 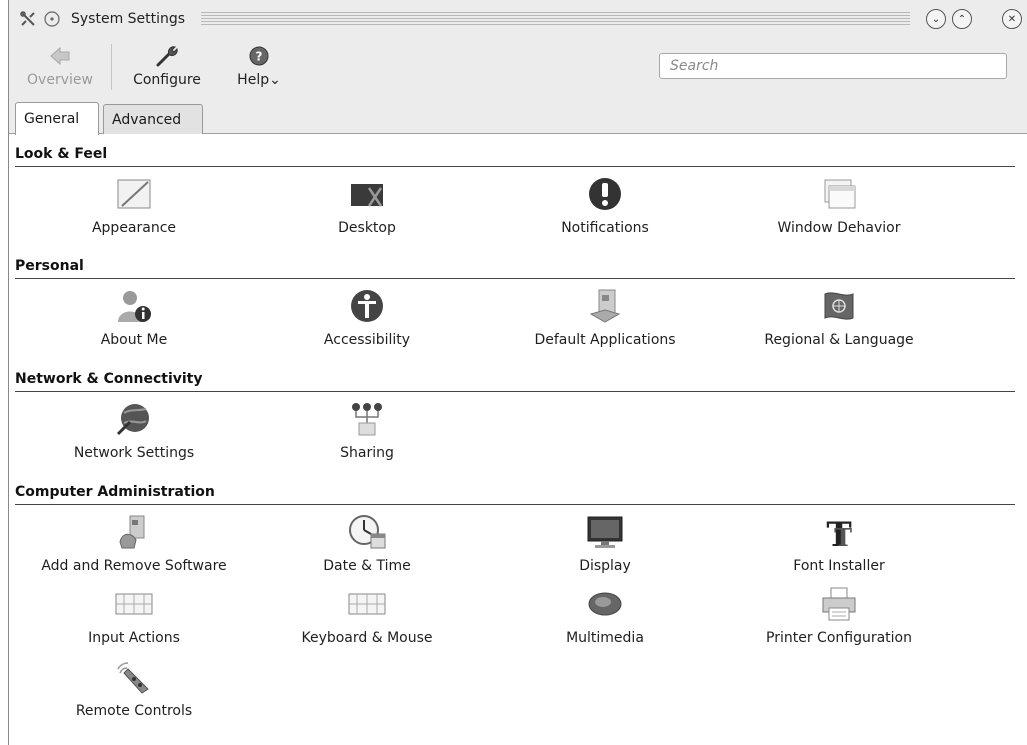 What do you see at coordinates (134, 638) in the screenshot?
I see `module-label: Input Actions` at bounding box center [134, 638].